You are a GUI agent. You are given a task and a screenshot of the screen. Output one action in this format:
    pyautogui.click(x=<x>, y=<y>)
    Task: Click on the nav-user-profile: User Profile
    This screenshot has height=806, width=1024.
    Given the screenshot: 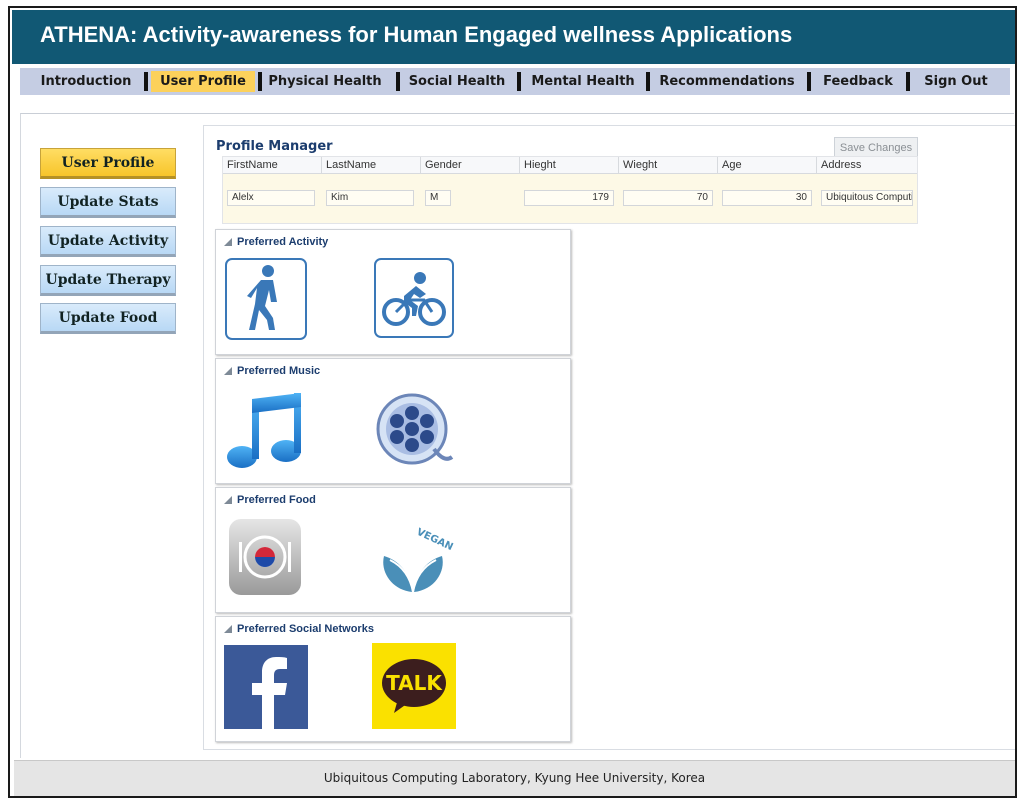 What is the action you would take?
    pyautogui.click(x=203, y=81)
    